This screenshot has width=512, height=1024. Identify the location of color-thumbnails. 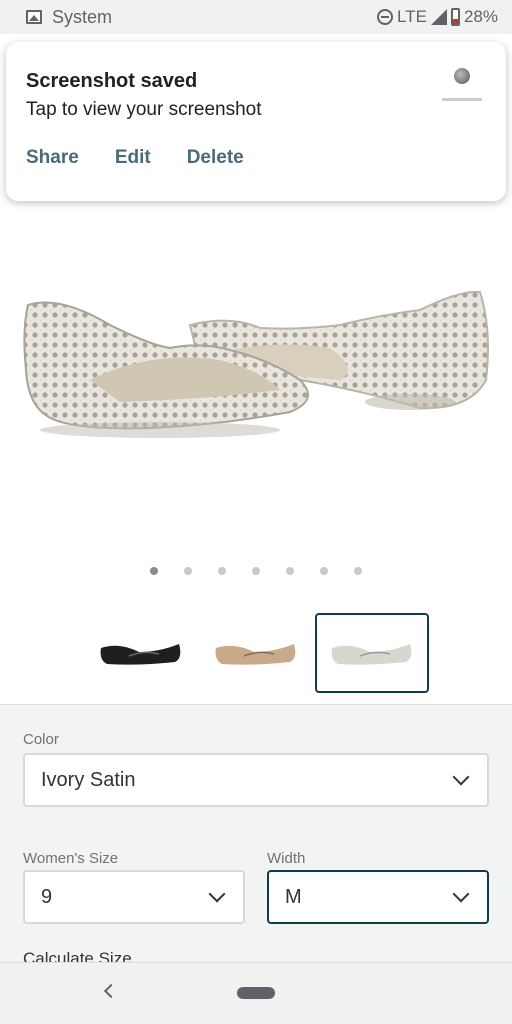
(256, 653).